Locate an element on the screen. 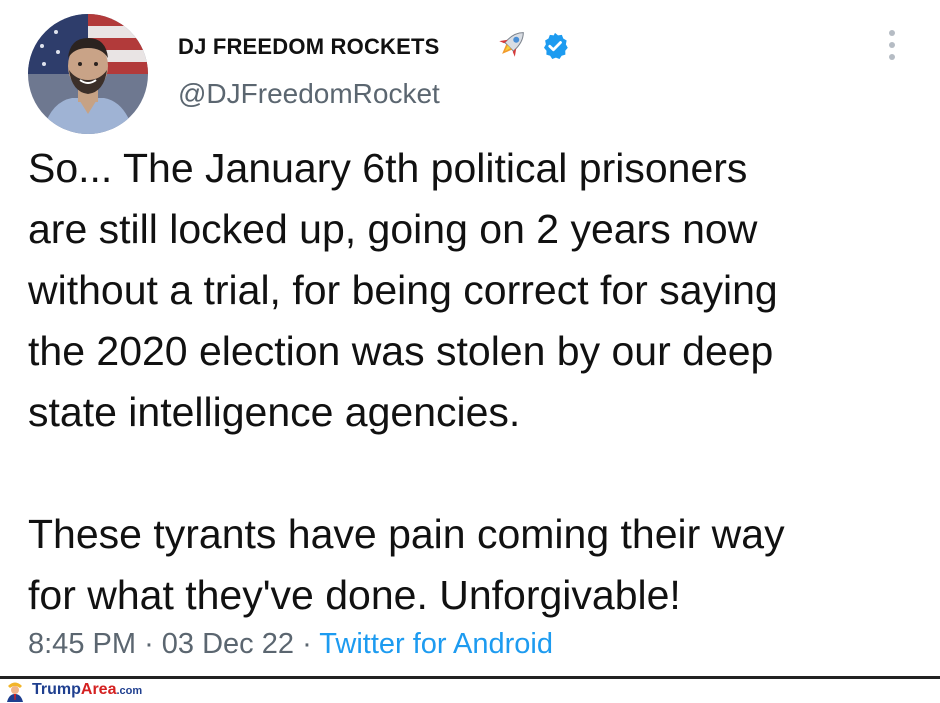 The width and height of the screenshot is (940, 703). tweet-time: 8:45 PM is located at coordinates (82, 644).